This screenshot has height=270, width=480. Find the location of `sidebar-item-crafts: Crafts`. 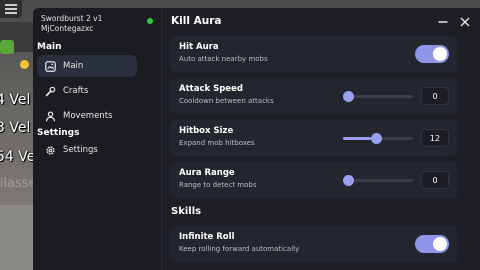

sidebar-item-crafts: Crafts is located at coordinates (87, 91).